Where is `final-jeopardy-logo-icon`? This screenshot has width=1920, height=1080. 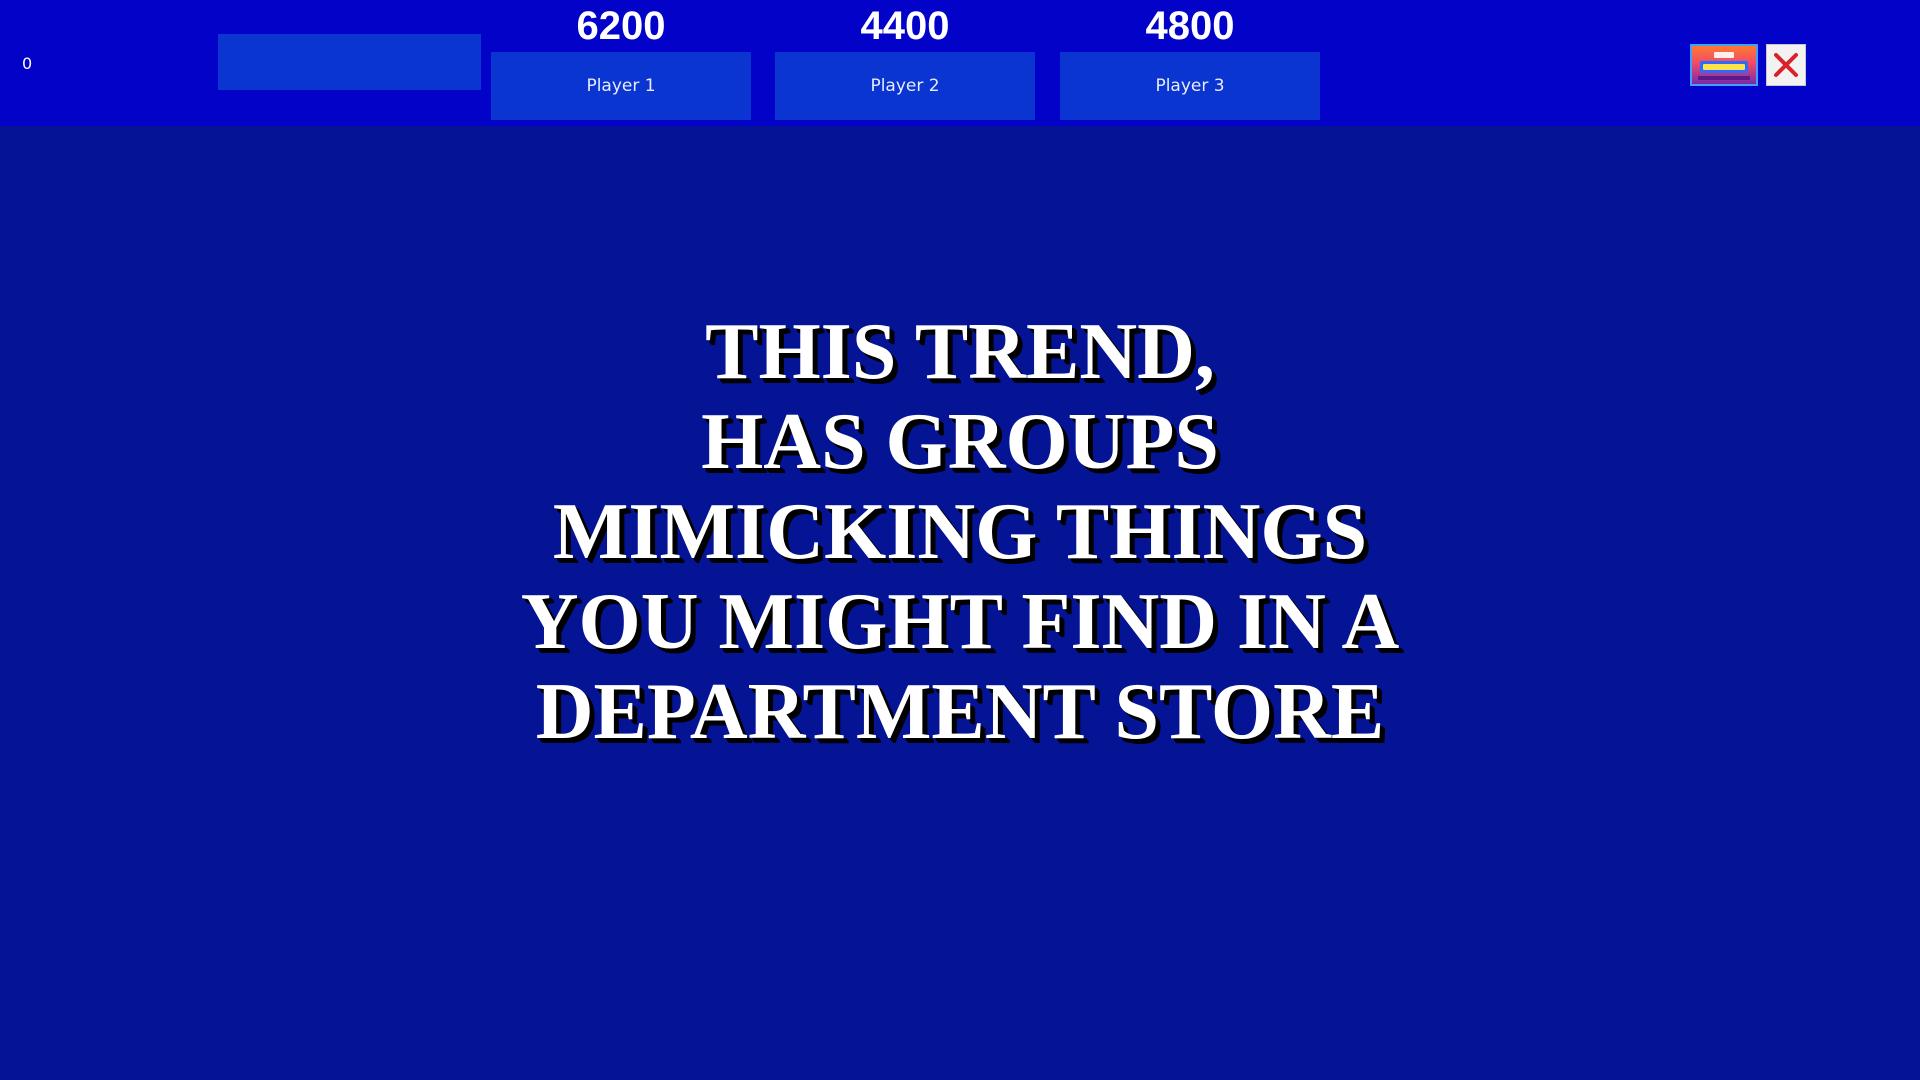 final-jeopardy-logo-icon is located at coordinates (1724, 66).